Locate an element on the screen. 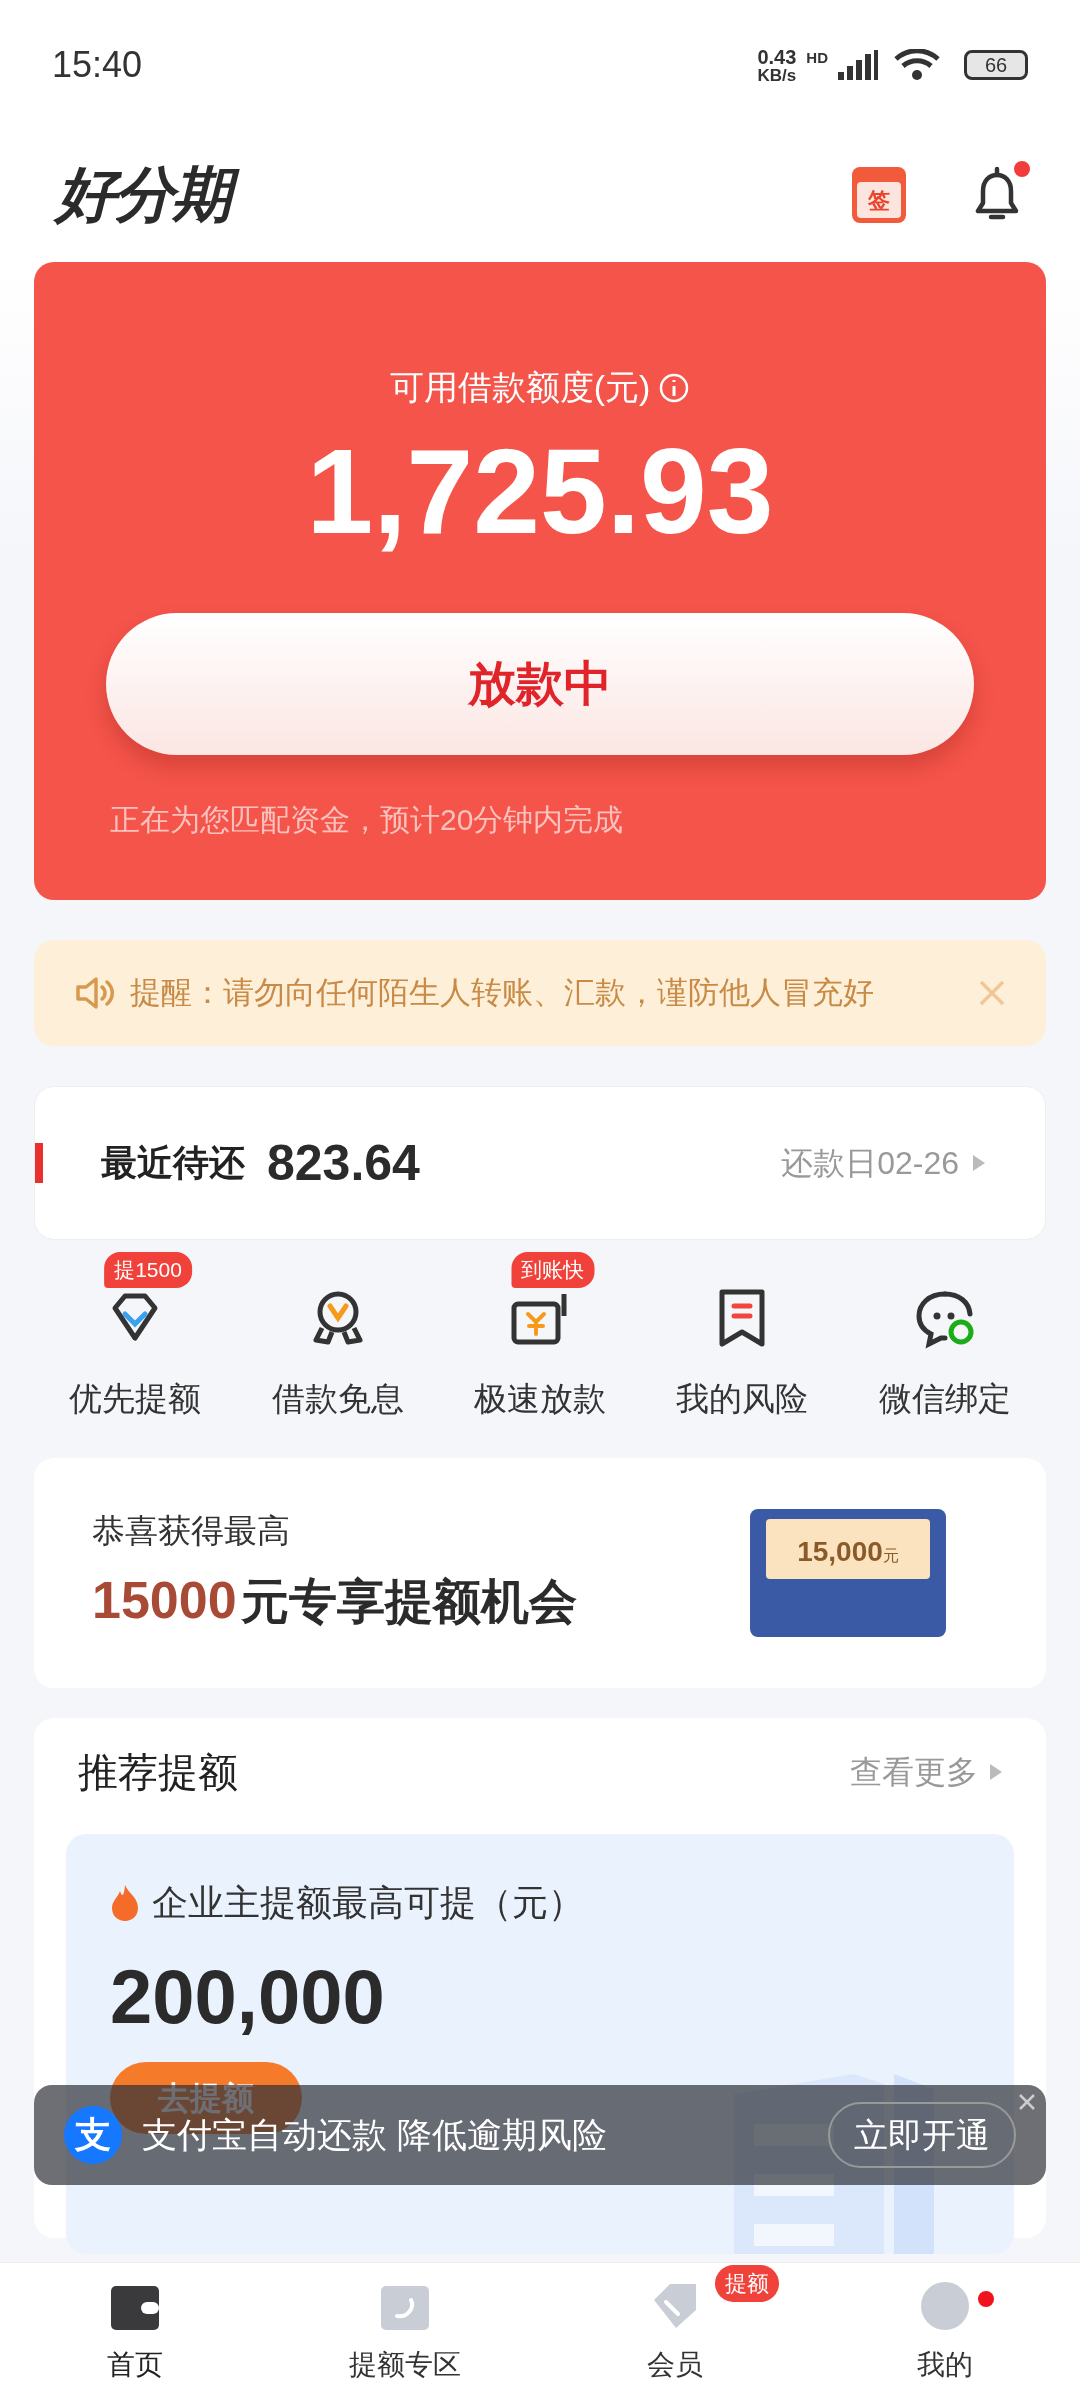  avatar-icon is located at coordinates (945, 2306).